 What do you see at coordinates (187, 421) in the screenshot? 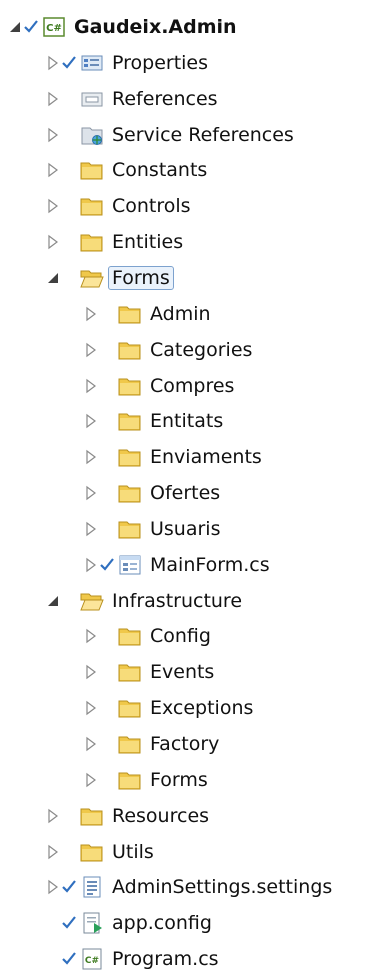
I see `tree-node-label: Entitats` at bounding box center [187, 421].